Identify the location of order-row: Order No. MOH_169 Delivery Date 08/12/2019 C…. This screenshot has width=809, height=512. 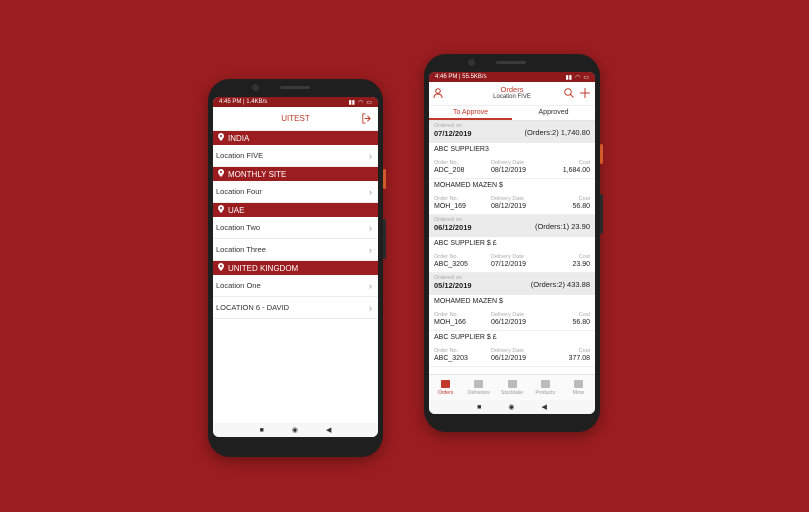
(512, 203).